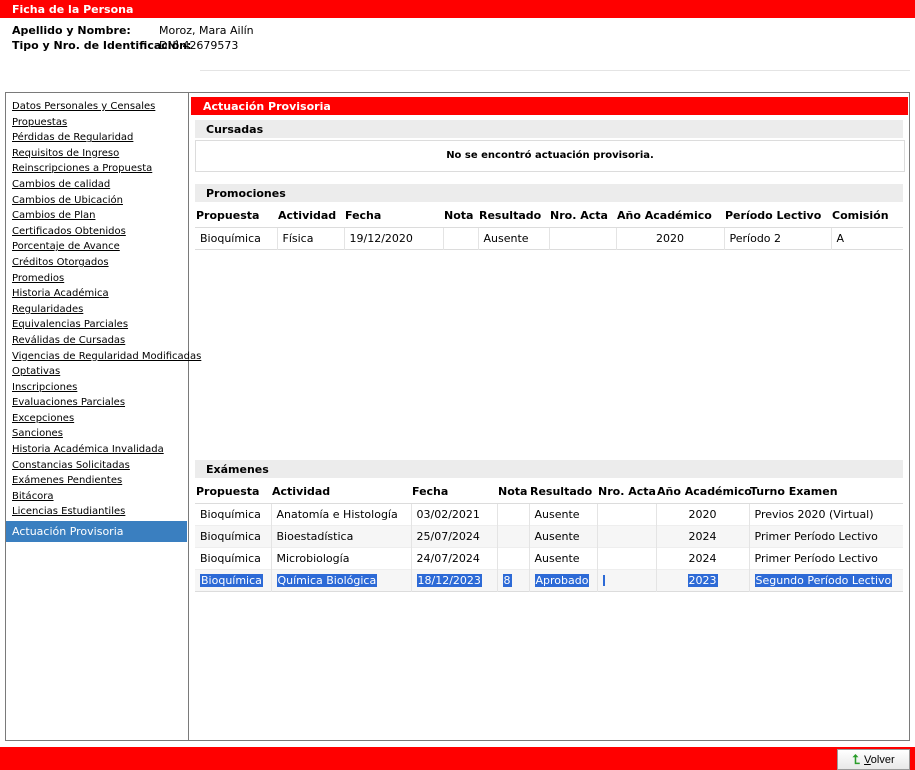  What do you see at coordinates (457, 9) in the screenshot?
I see `page-title-bar: Ficha de la Persona` at bounding box center [457, 9].